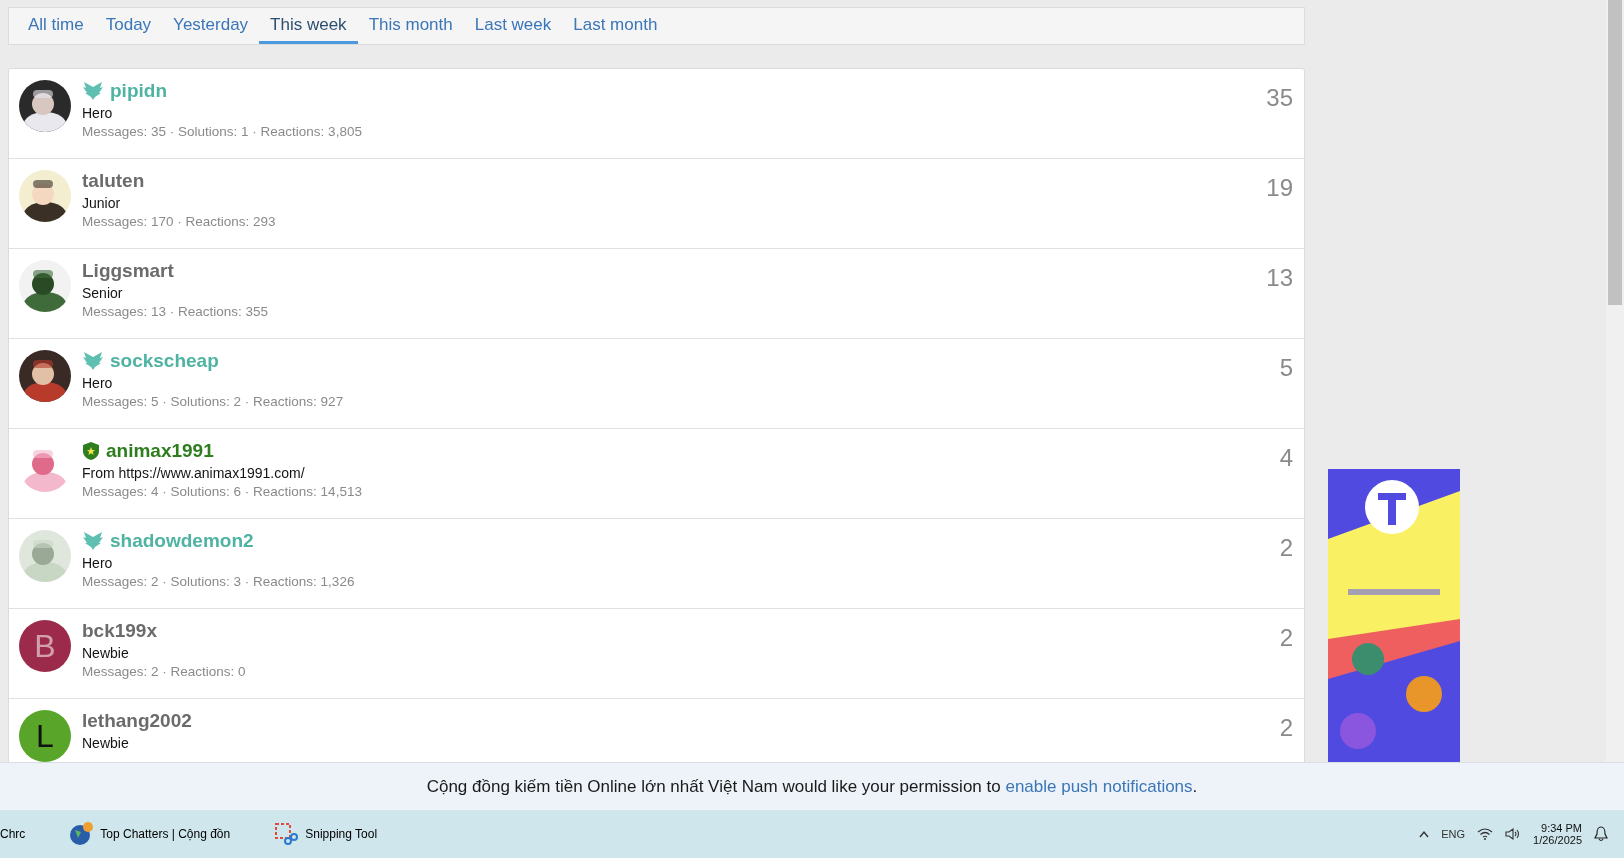 This screenshot has height=858, width=1624. What do you see at coordinates (137, 721) in the screenshot?
I see `member-name: lethang2002` at bounding box center [137, 721].